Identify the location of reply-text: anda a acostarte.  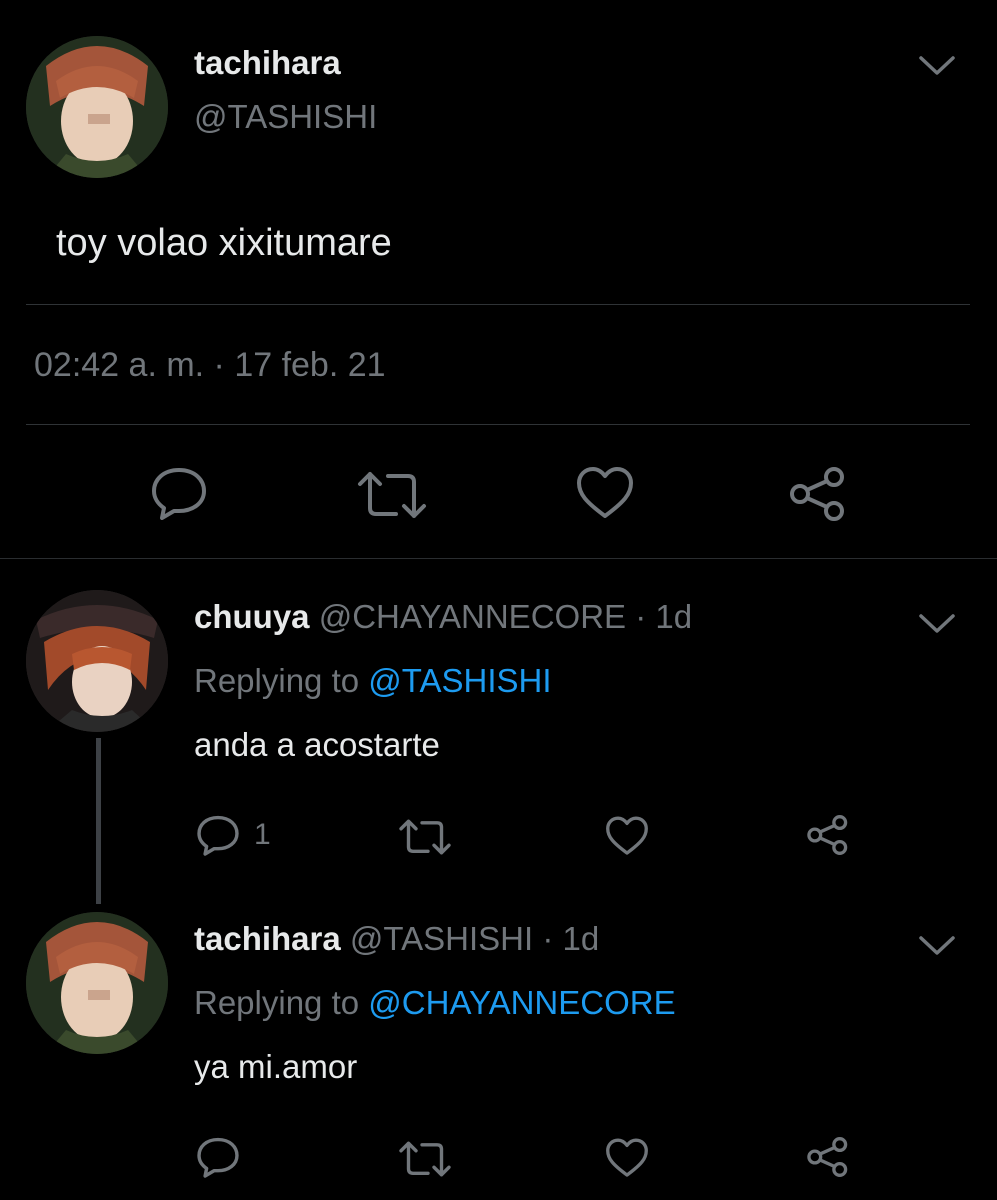
(317, 744).